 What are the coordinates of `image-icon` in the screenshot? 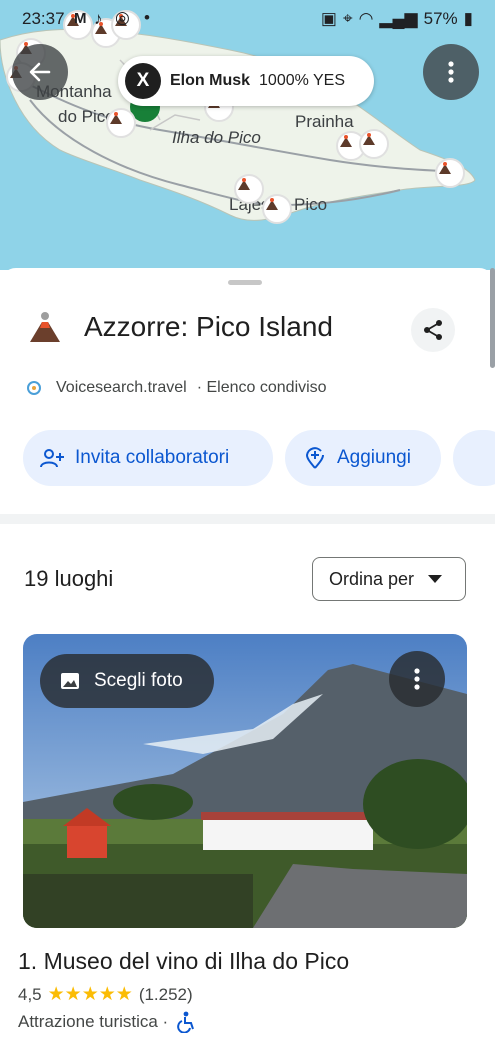 It's located at (70, 681).